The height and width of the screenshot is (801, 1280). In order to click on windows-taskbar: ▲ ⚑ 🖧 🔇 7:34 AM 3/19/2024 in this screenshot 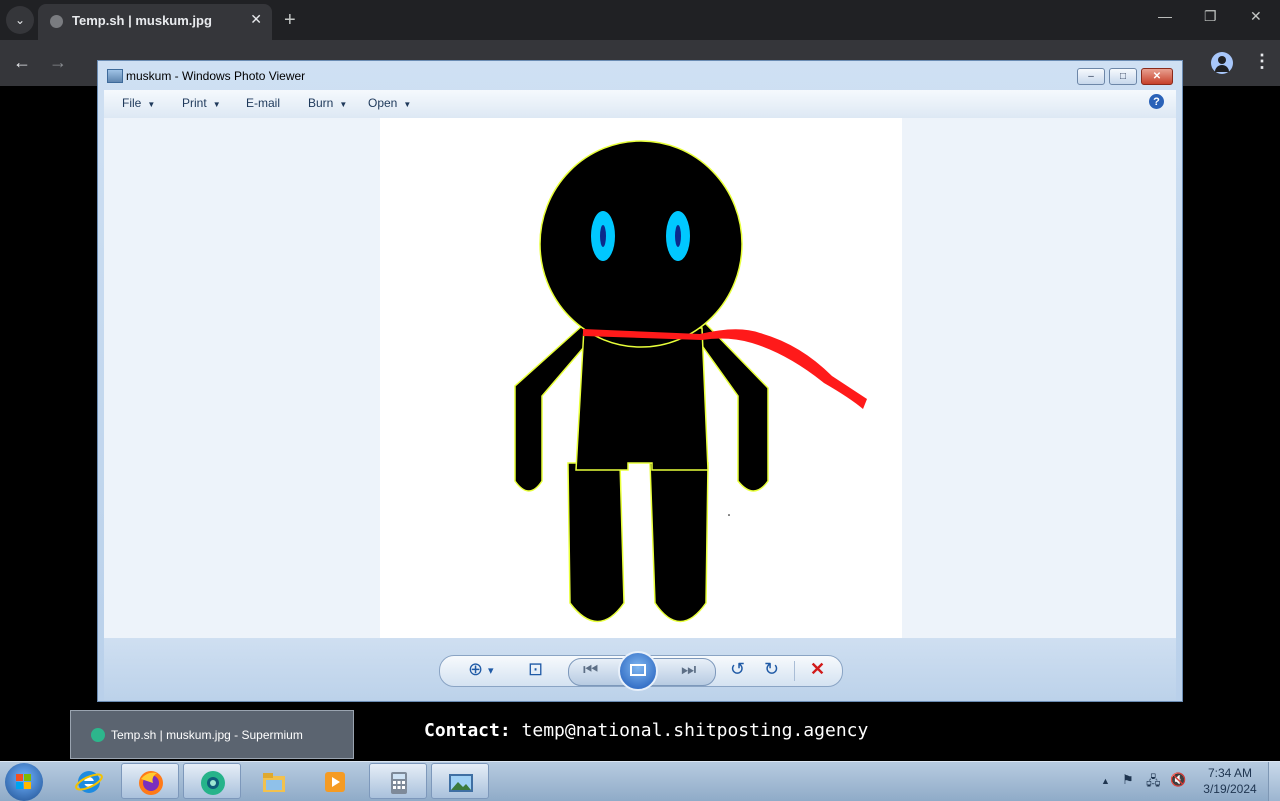, I will do `click(640, 781)`.